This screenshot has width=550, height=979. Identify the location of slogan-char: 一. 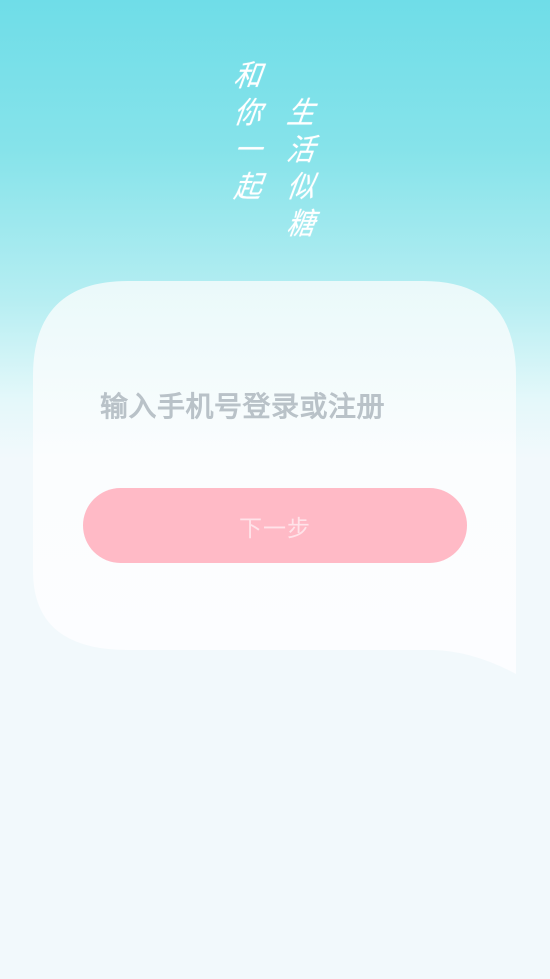
(248, 150).